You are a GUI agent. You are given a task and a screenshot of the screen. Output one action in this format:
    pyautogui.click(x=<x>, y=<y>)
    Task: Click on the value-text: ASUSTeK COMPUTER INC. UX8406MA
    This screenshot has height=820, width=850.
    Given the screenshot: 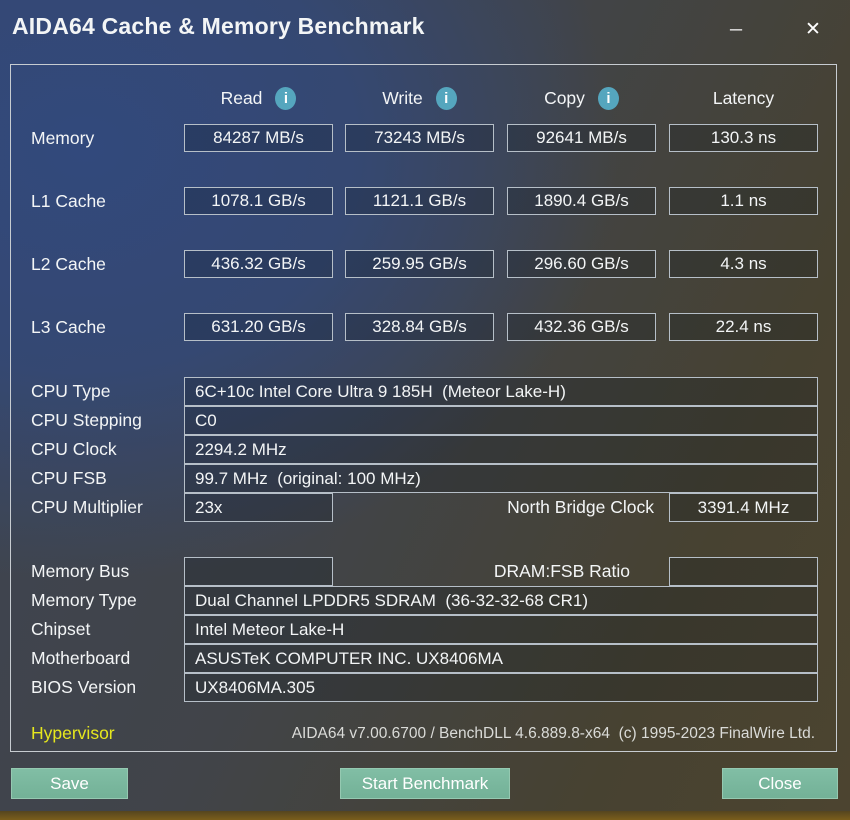 What is the action you would take?
    pyautogui.click(x=349, y=658)
    